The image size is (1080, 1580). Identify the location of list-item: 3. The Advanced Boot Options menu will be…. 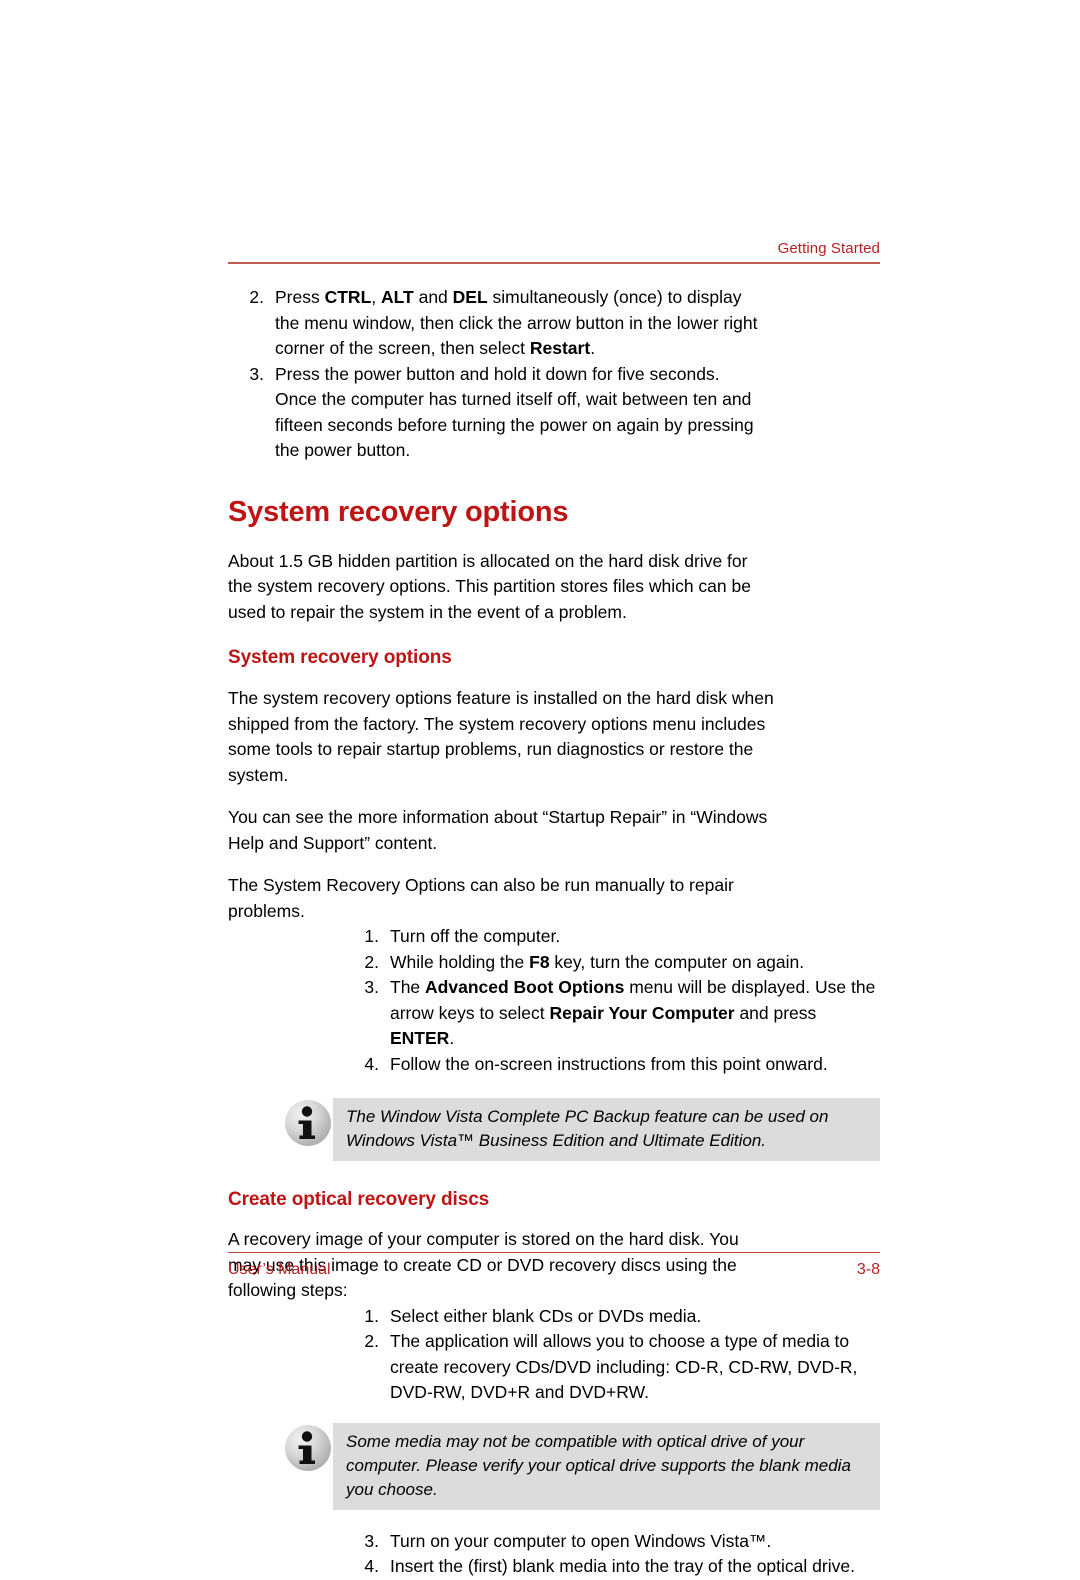
(611, 1013).